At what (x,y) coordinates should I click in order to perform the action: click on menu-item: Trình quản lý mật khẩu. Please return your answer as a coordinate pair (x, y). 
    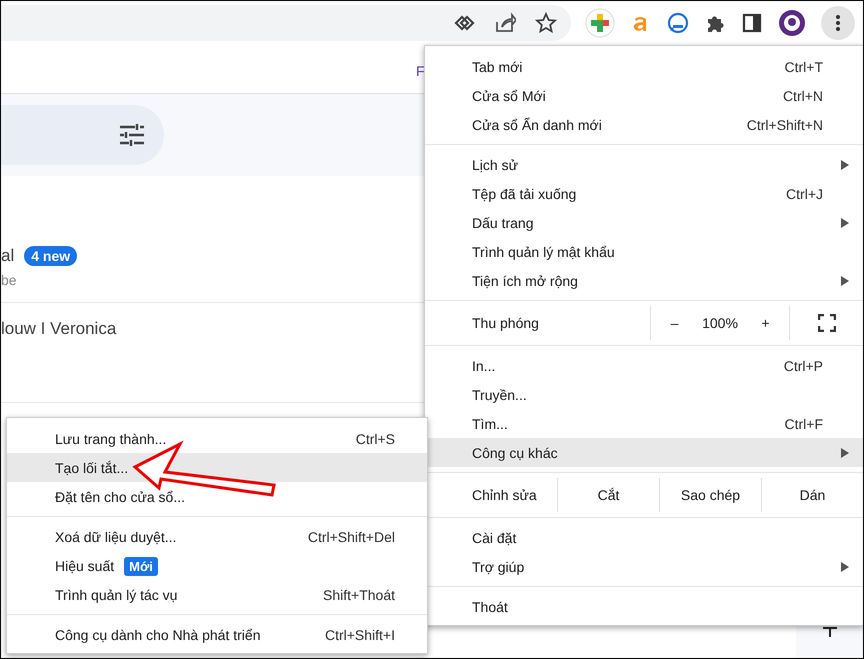
    Looking at the image, I should click on (644, 251).